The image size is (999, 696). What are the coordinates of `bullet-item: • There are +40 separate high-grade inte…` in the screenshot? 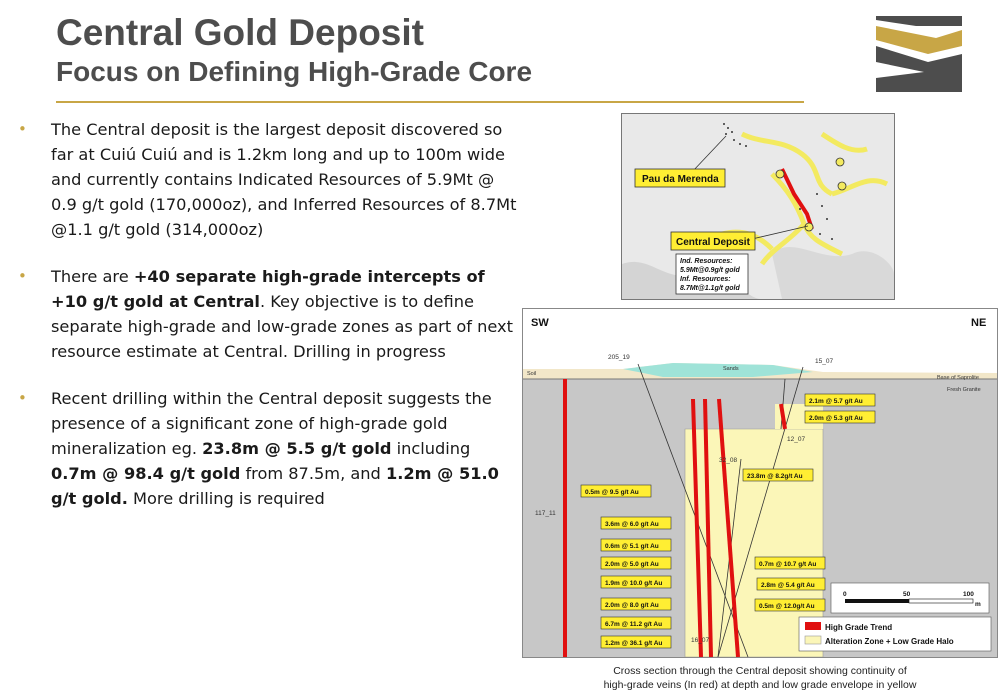 It's located at (268, 314).